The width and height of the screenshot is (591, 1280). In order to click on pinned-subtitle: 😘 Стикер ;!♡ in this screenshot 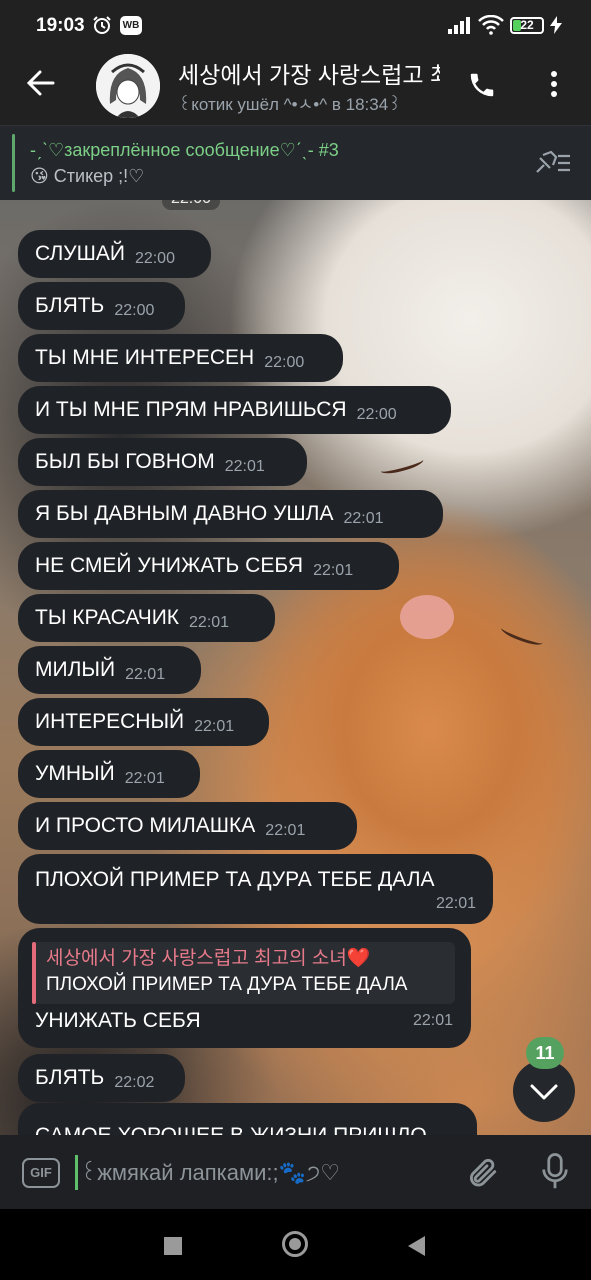, I will do `click(87, 176)`.